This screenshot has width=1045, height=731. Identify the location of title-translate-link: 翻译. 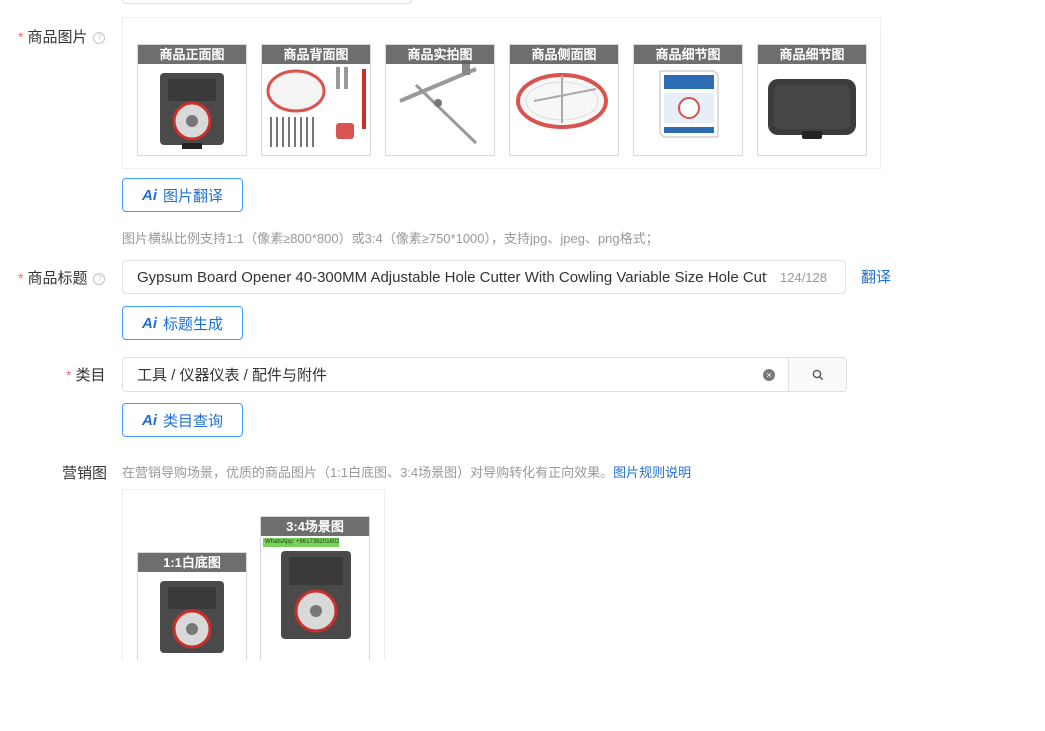
(876, 276).